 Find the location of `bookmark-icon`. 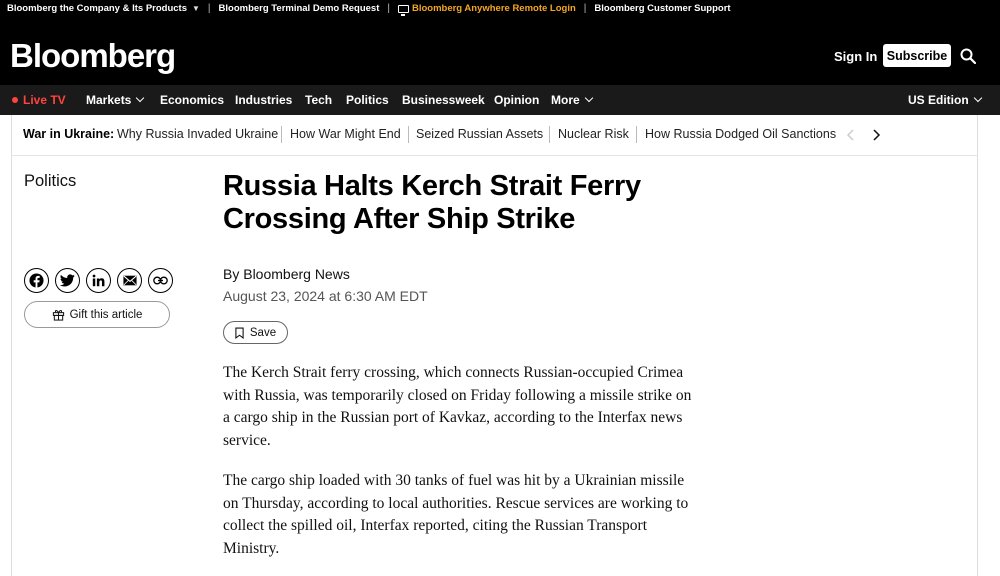

bookmark-icon is located at coordinates (239, 333).